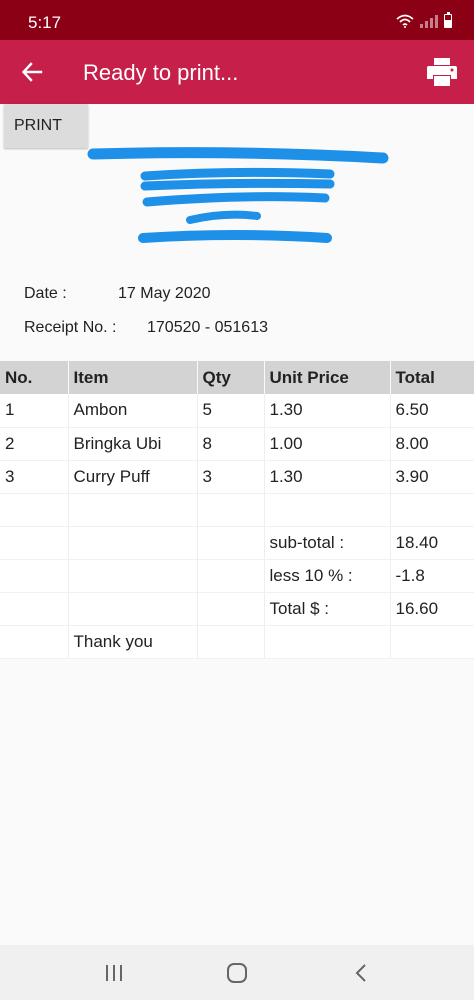 The width and height of the screenshot is (474, 1000). I want to click on table-row, so click(237, 510).